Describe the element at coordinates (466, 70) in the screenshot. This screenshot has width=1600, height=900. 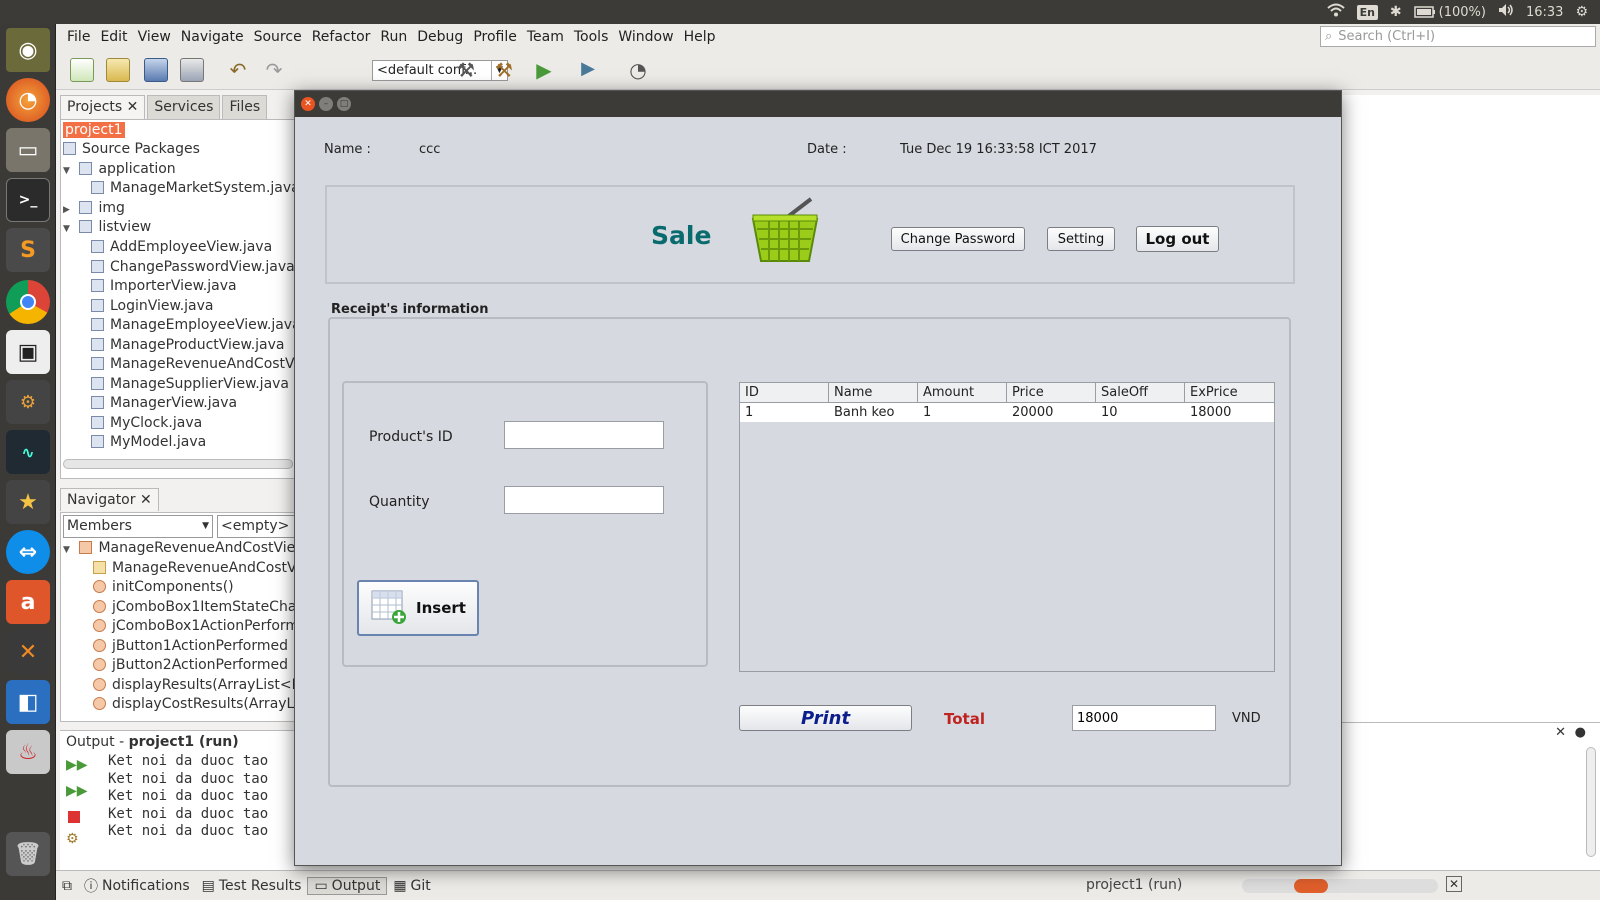
I see `build-hammer-icon: ⚒` at that location.